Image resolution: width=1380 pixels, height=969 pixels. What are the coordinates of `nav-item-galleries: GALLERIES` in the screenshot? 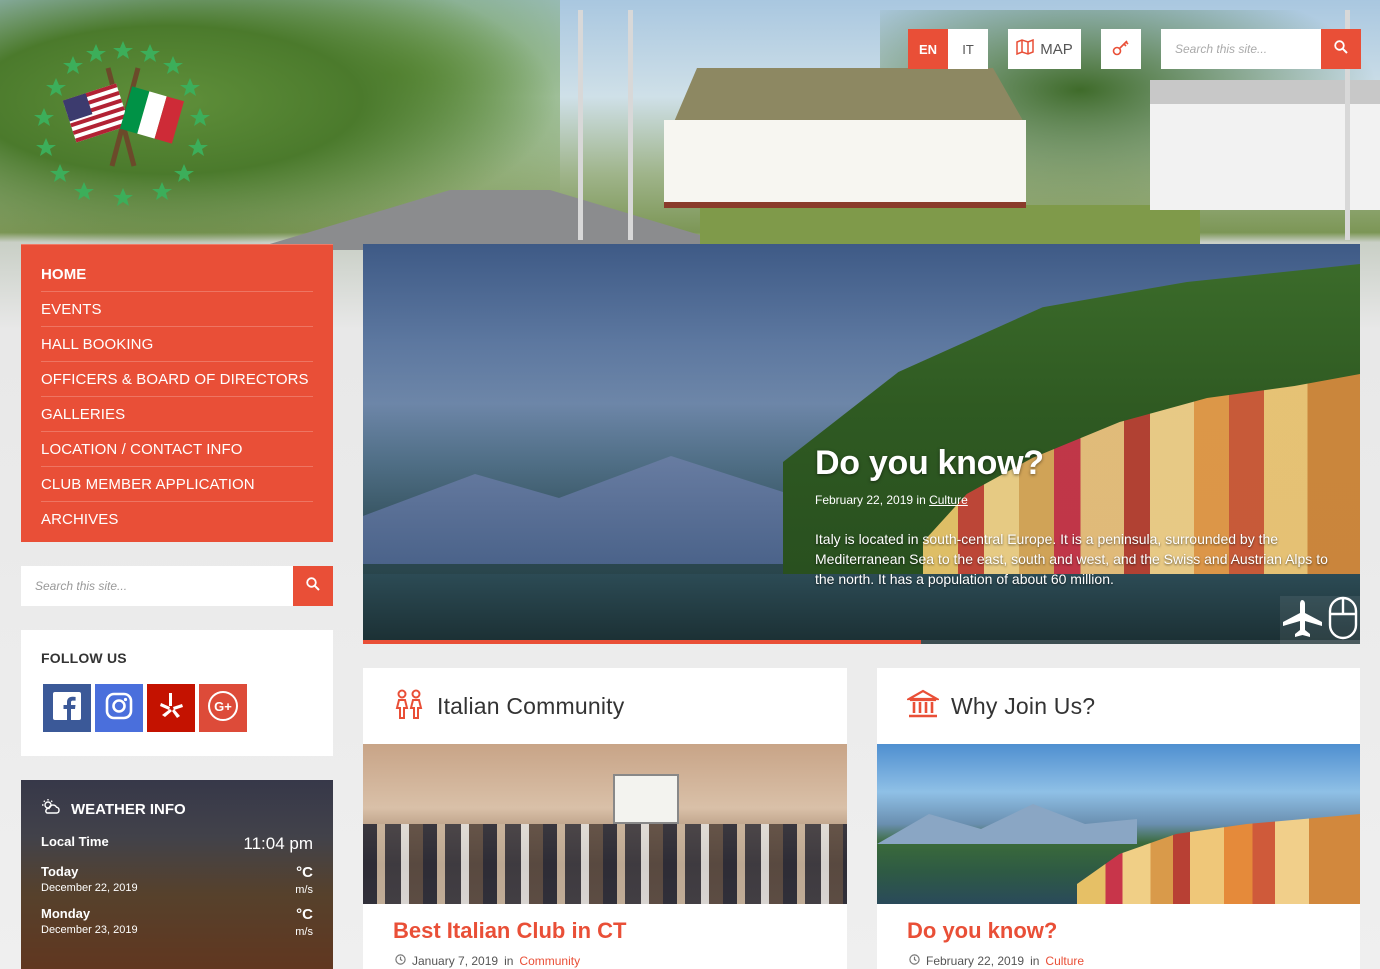 It's located at (177, 414).